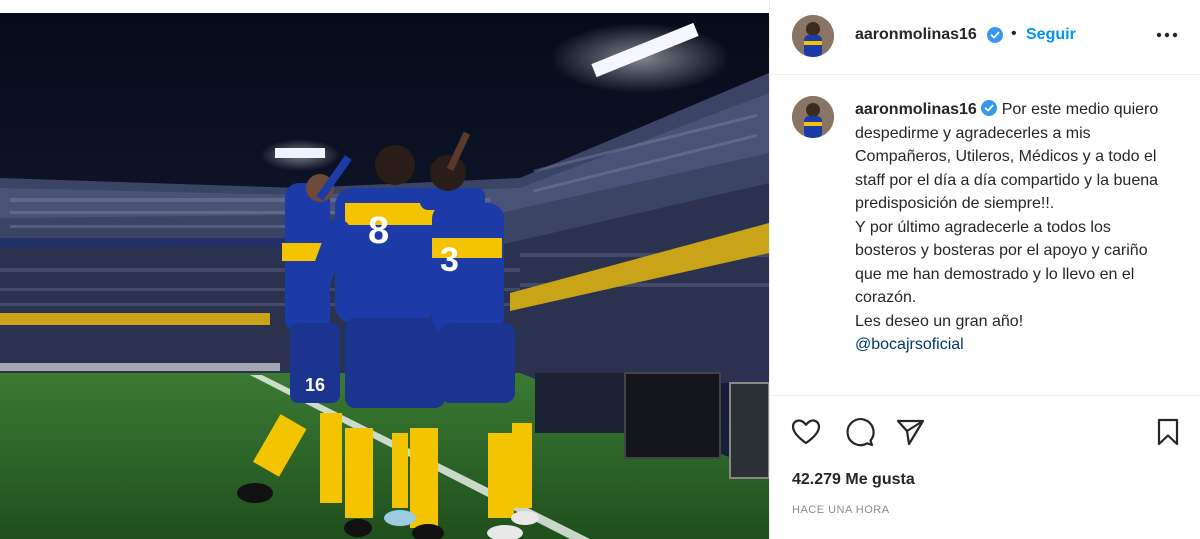  I want to click on bookmark-icon, so click(1168, 432).